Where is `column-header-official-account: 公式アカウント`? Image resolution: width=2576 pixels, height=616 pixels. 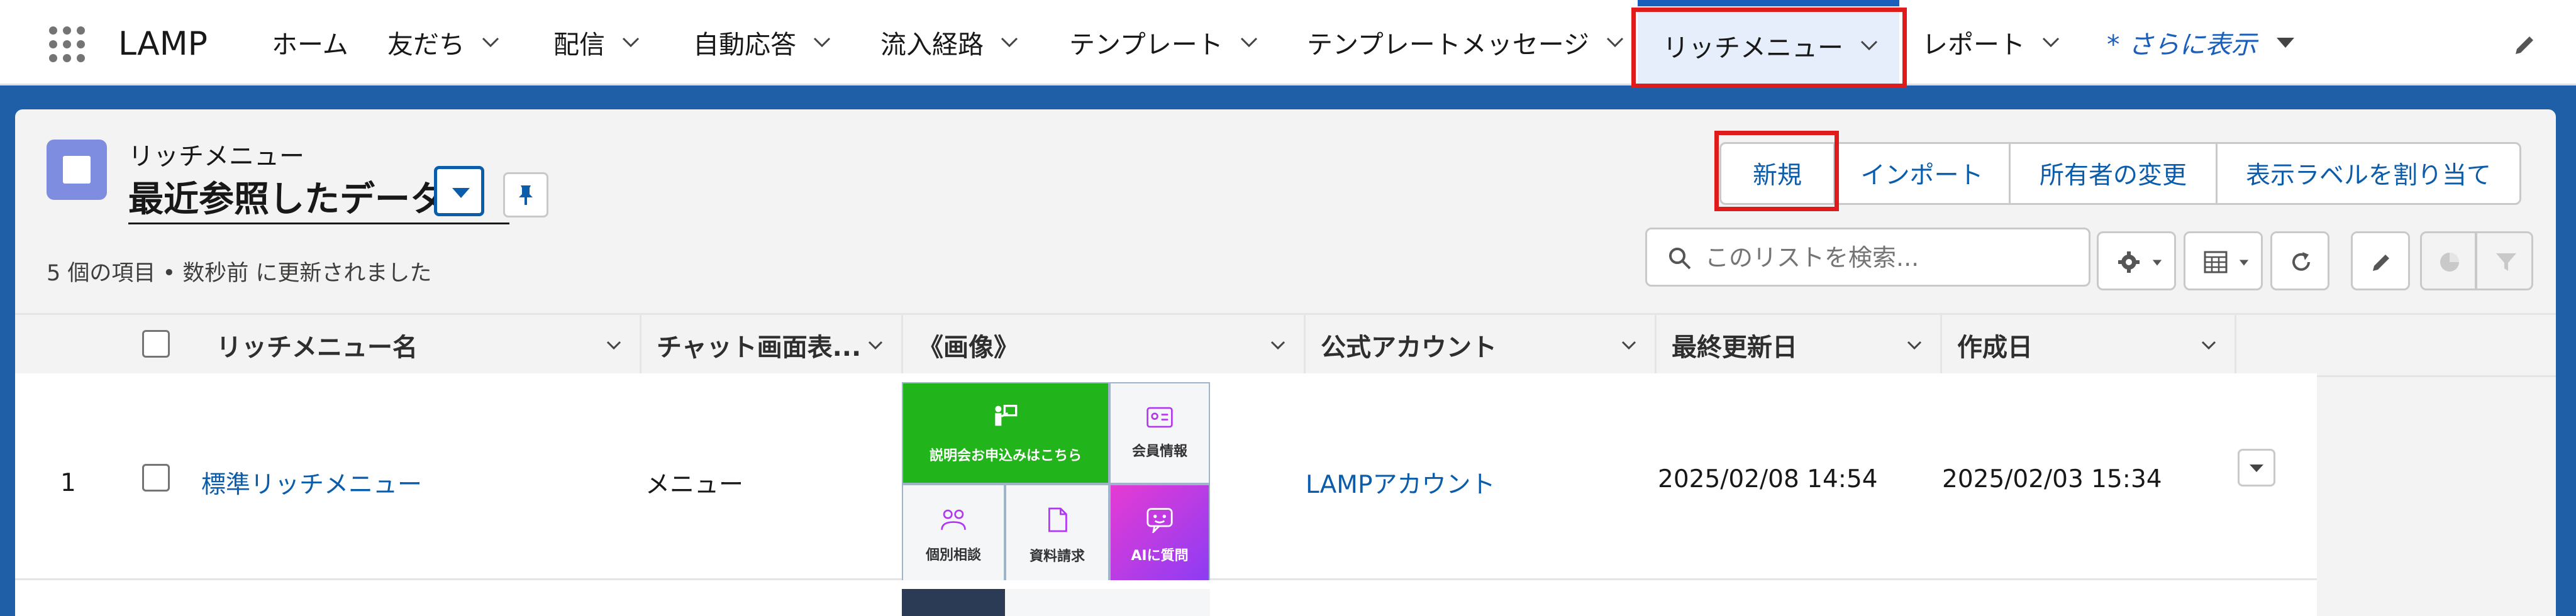
column-header-official-account: 公式アカウント is located at coordinates (1481, 345).